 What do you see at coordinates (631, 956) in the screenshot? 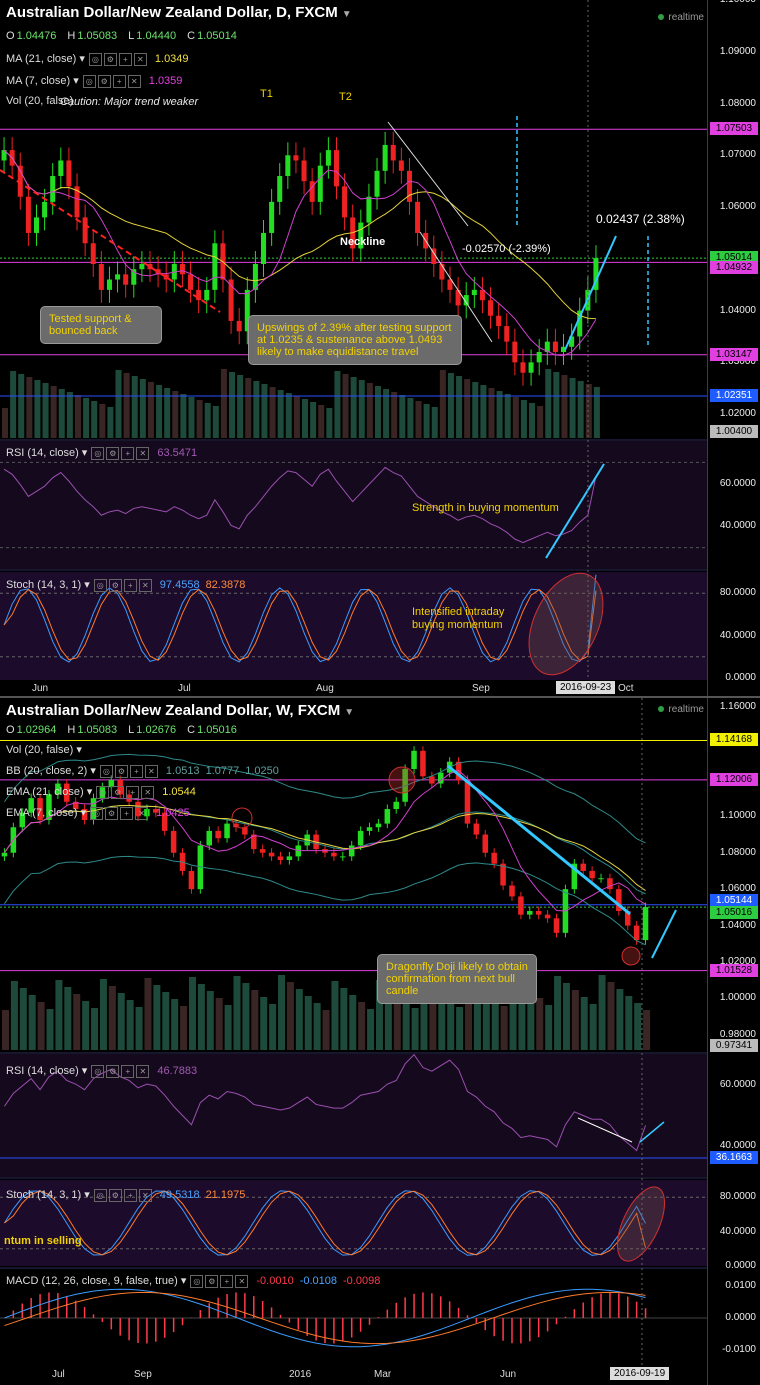
I see `weekly-doji-circle` at bounding box center [631, 956].